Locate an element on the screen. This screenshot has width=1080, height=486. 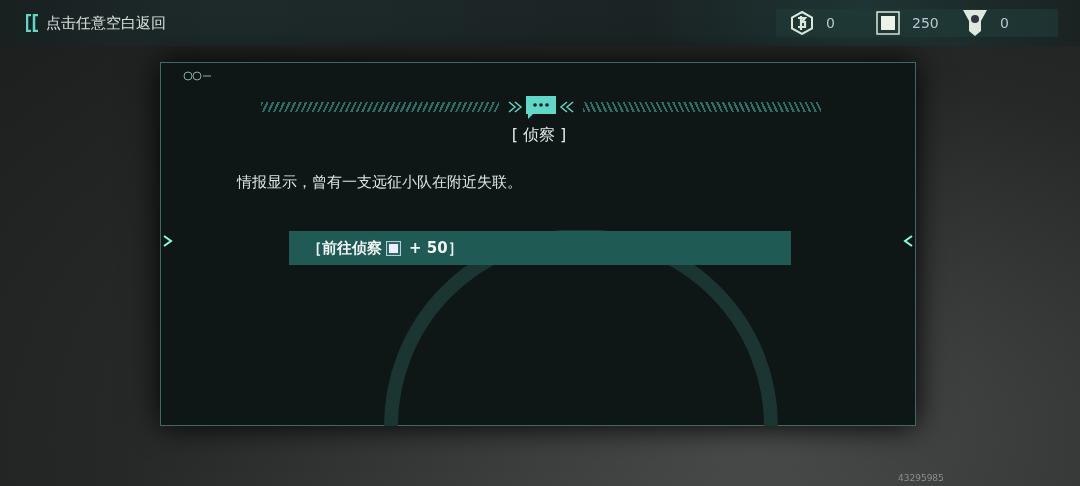
back-hint: 点击任意空白返回 is located at coordinates (106, 23).